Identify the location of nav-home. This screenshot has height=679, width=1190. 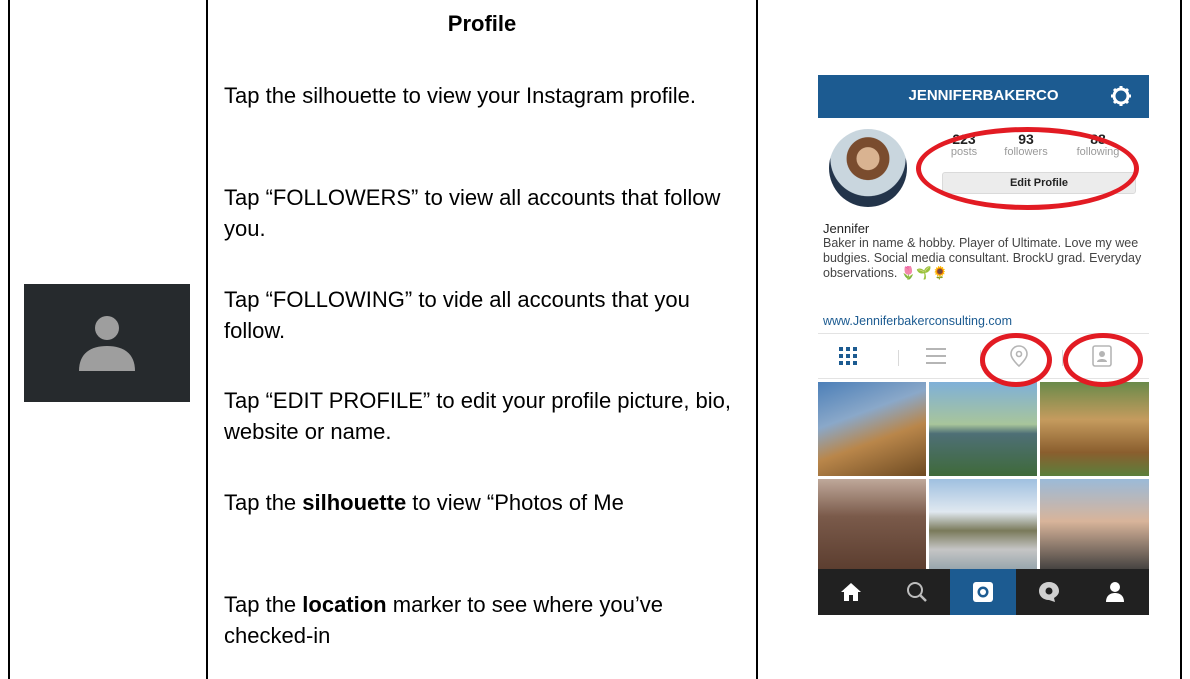
(851, 592).